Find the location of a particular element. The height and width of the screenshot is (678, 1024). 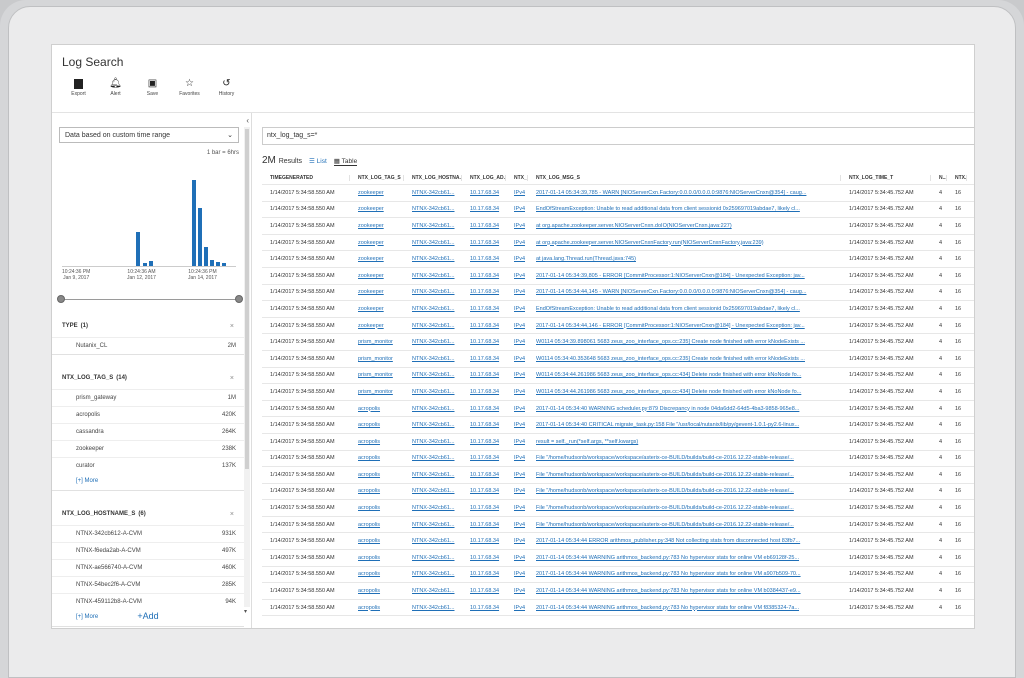

view-table-tab: ▦ Table is located at coordinates (345, 161).